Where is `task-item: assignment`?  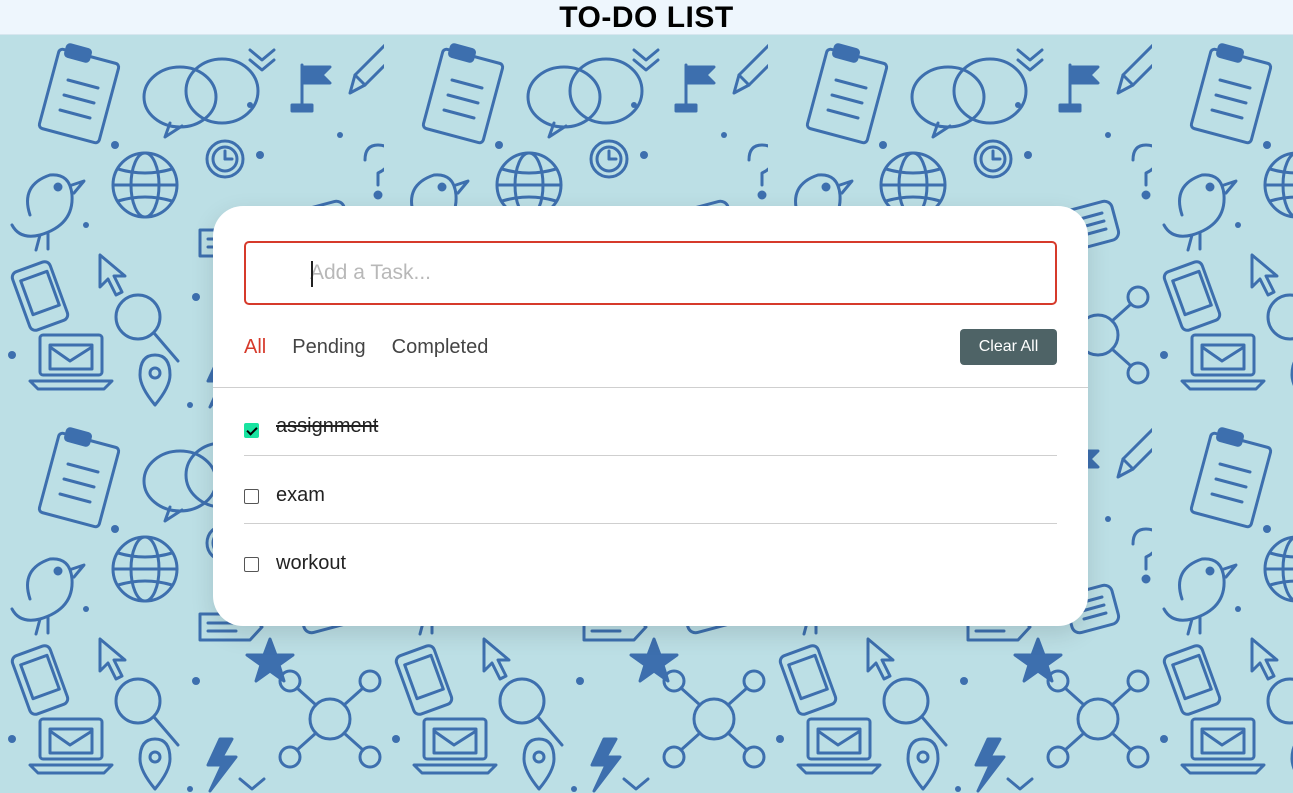
task-item: assignment is located at coordinates (650, 422).